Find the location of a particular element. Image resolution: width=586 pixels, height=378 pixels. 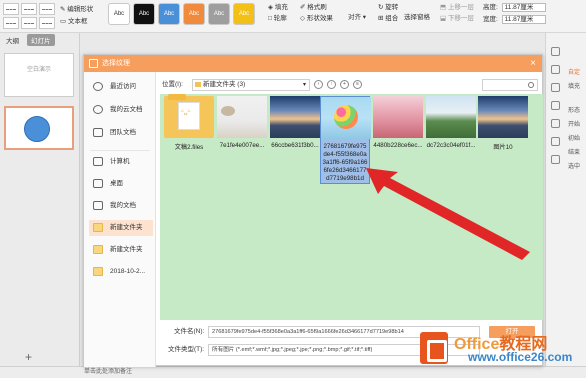

tab-outline: 大纲 is located at coordinates (12, 40).